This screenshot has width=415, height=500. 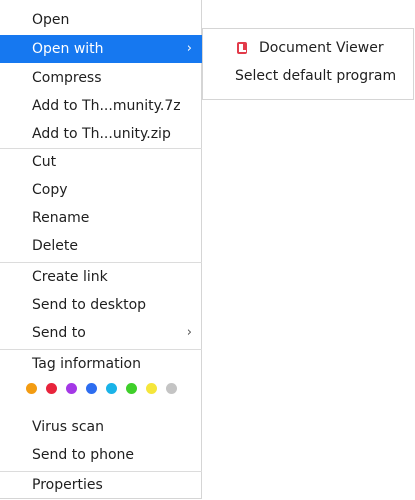 I want to click on menu-item-add-7z: Add to Th...munity.7z, so click(x=101, y=106).